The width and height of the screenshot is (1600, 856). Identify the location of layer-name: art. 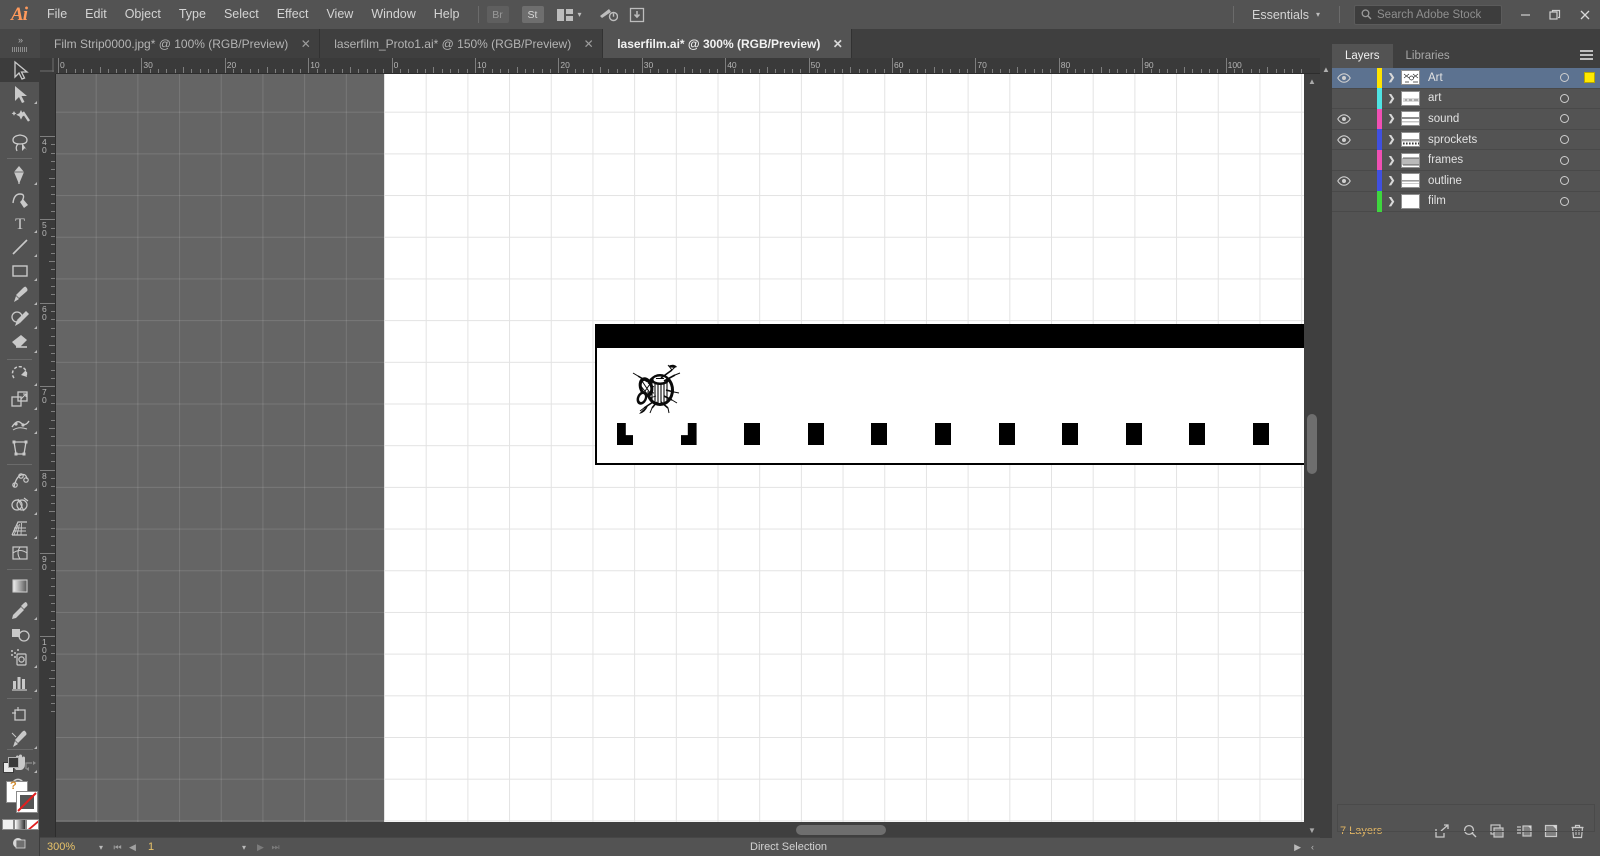
(1485, 98).